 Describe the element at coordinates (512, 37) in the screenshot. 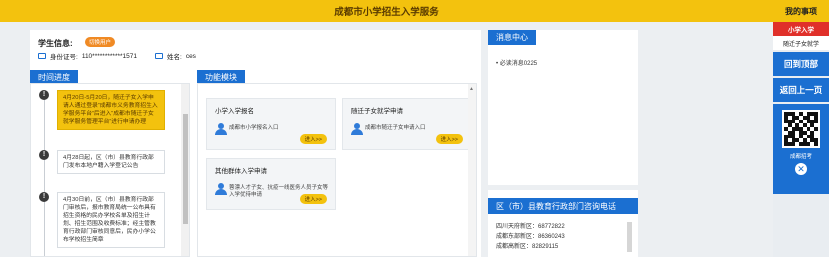

I see `message-center-tab: 消息中心` at that location.